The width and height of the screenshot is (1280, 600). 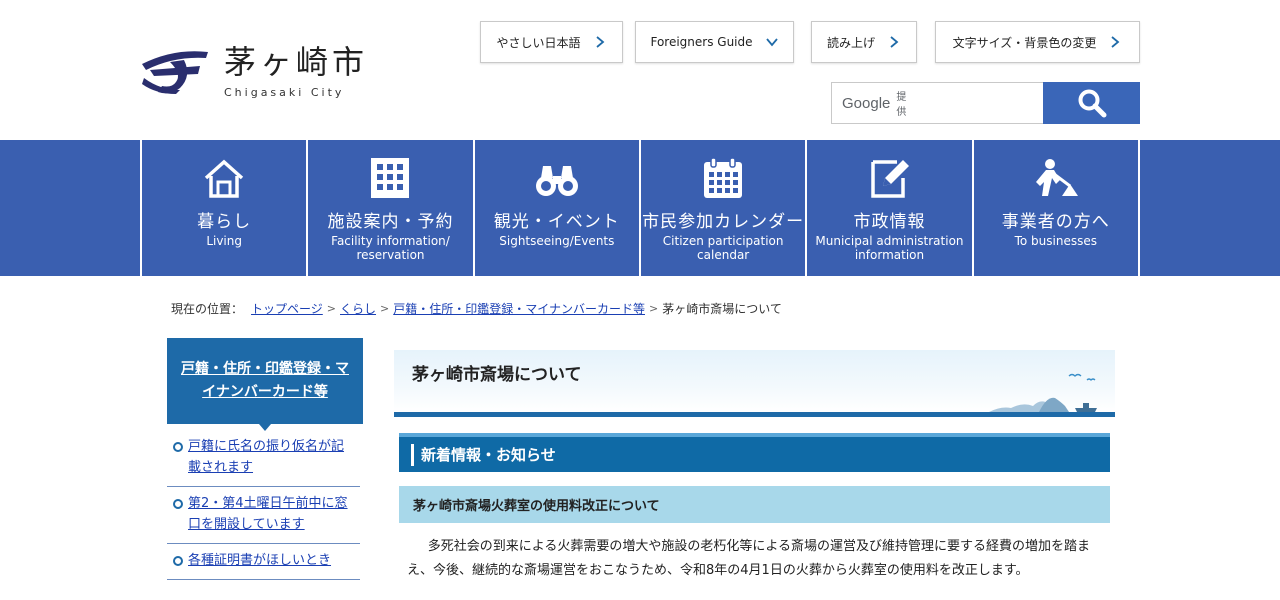 What do you see at coordinates (890, 179) in the screenshot?
I see `pen-document-icon` at bounding box center [890, 179].